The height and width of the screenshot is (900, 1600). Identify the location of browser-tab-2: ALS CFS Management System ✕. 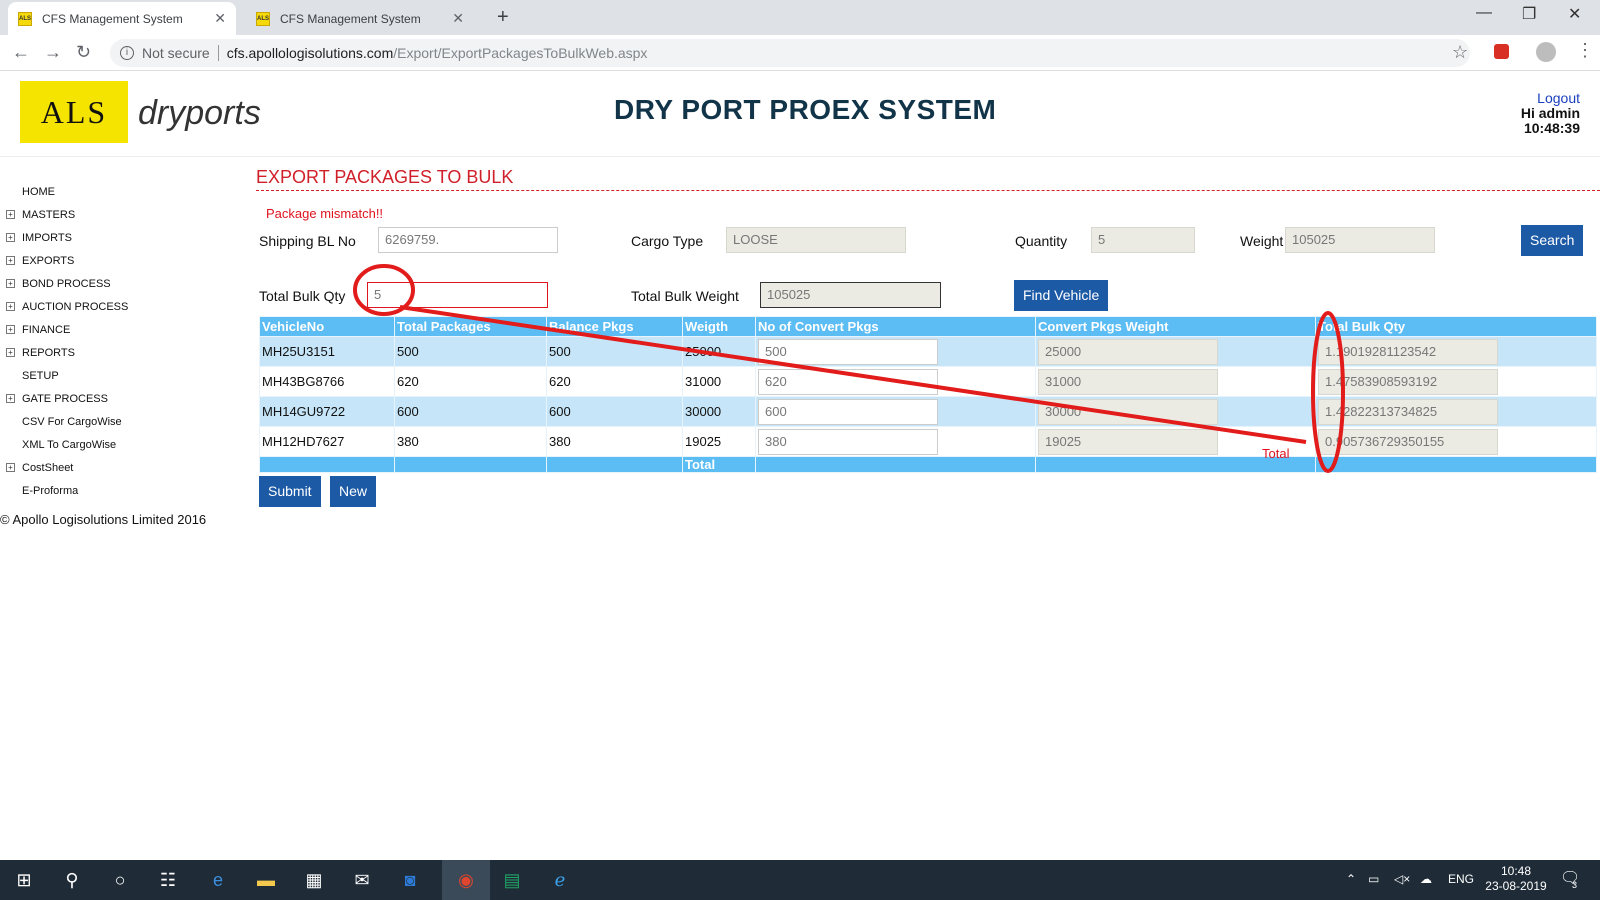
(360, 18).